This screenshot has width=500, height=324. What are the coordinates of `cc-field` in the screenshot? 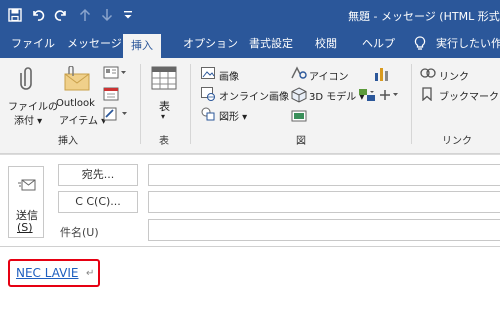 It's located at (324, 202).